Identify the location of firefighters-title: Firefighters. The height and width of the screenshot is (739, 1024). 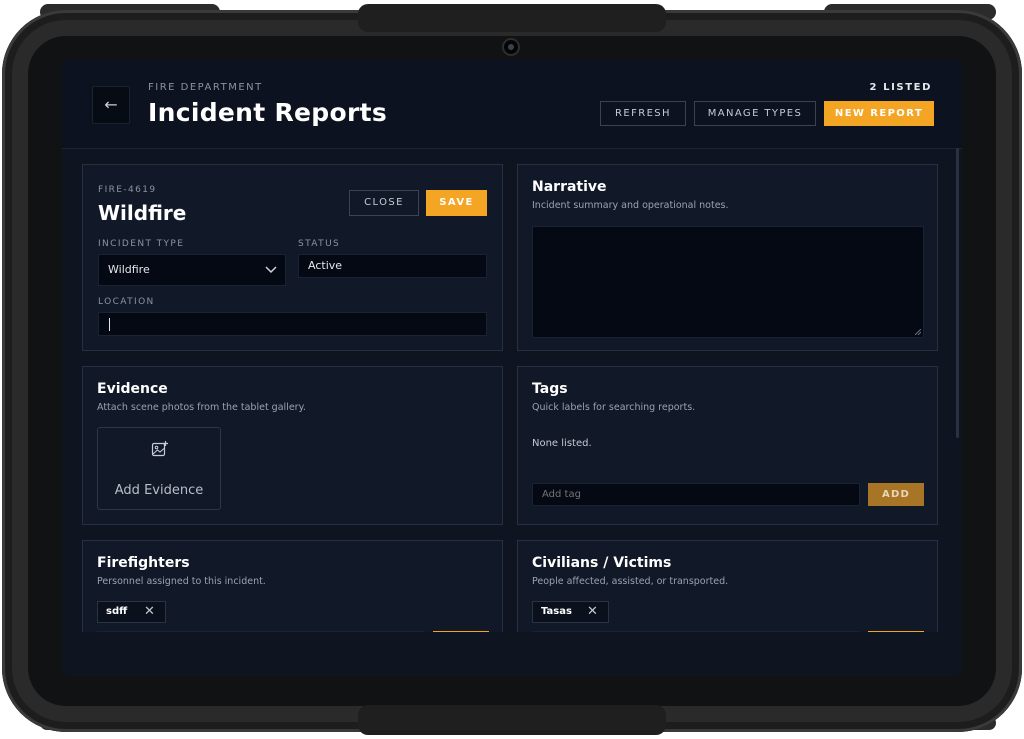
(143, 563).